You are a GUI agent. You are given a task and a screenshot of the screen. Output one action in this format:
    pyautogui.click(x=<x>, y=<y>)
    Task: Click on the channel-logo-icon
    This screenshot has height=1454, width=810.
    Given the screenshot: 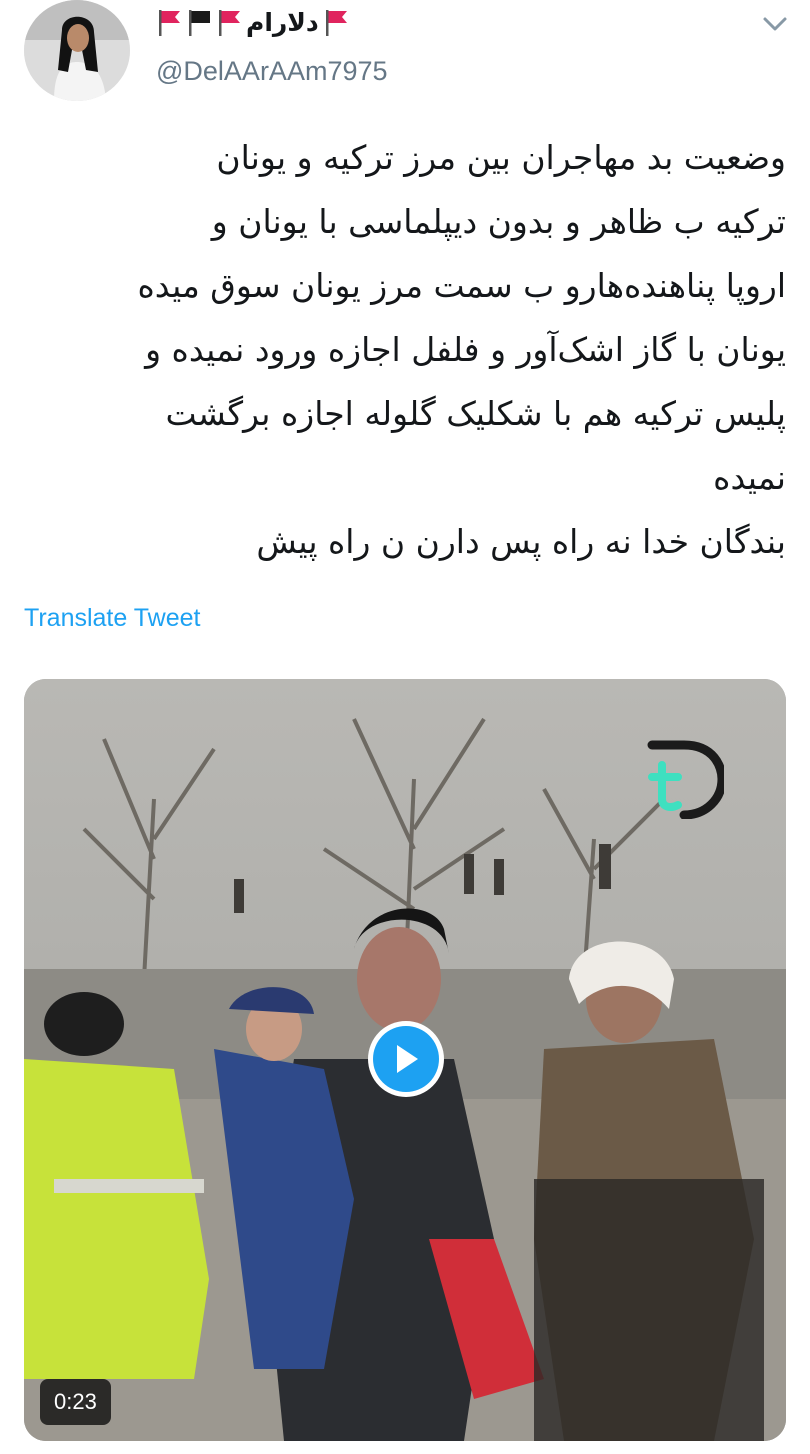 What is the action you would take?
    pyautogui.click(x=685, y=779)
    